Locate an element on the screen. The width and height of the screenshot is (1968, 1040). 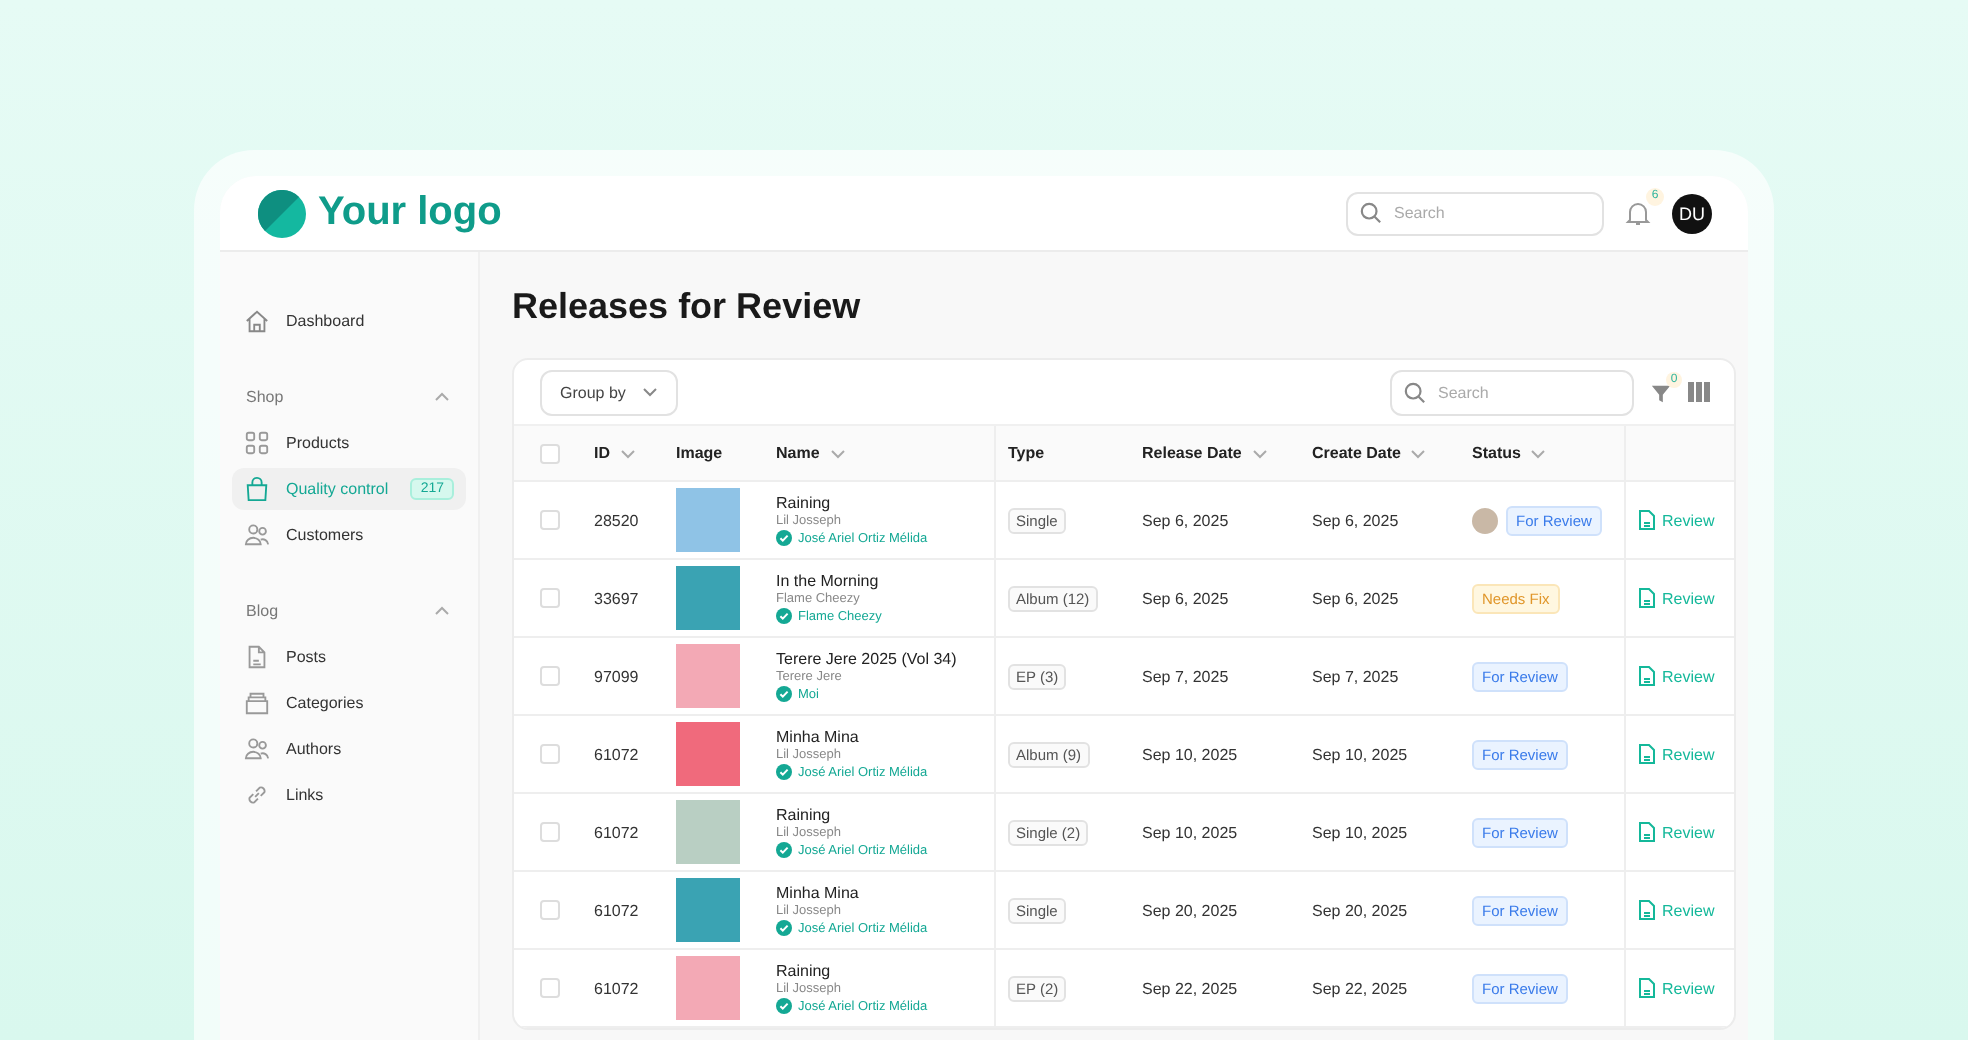
nav-label: Quality control is located at coordinates (337, 489).